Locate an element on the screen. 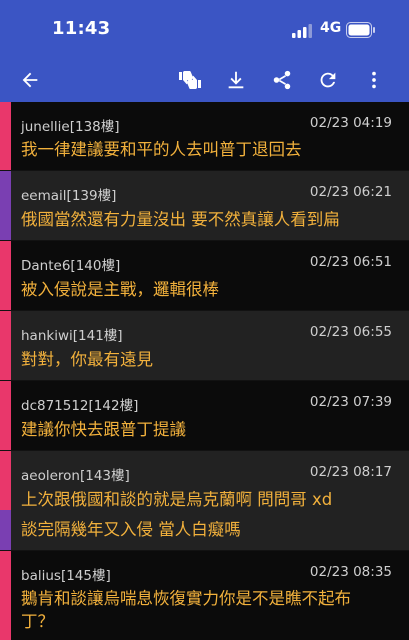 The height and width of the screenshot is (640, 409). refresh-icon is located at coordinates (328, 80).